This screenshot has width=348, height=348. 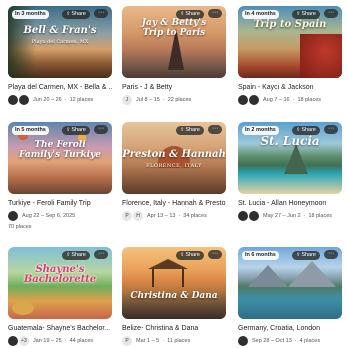 What do you see at coordinates (260, 255) in the screenshot?
I see `status-badge: In 6 months` at bounding box center [260, 255].